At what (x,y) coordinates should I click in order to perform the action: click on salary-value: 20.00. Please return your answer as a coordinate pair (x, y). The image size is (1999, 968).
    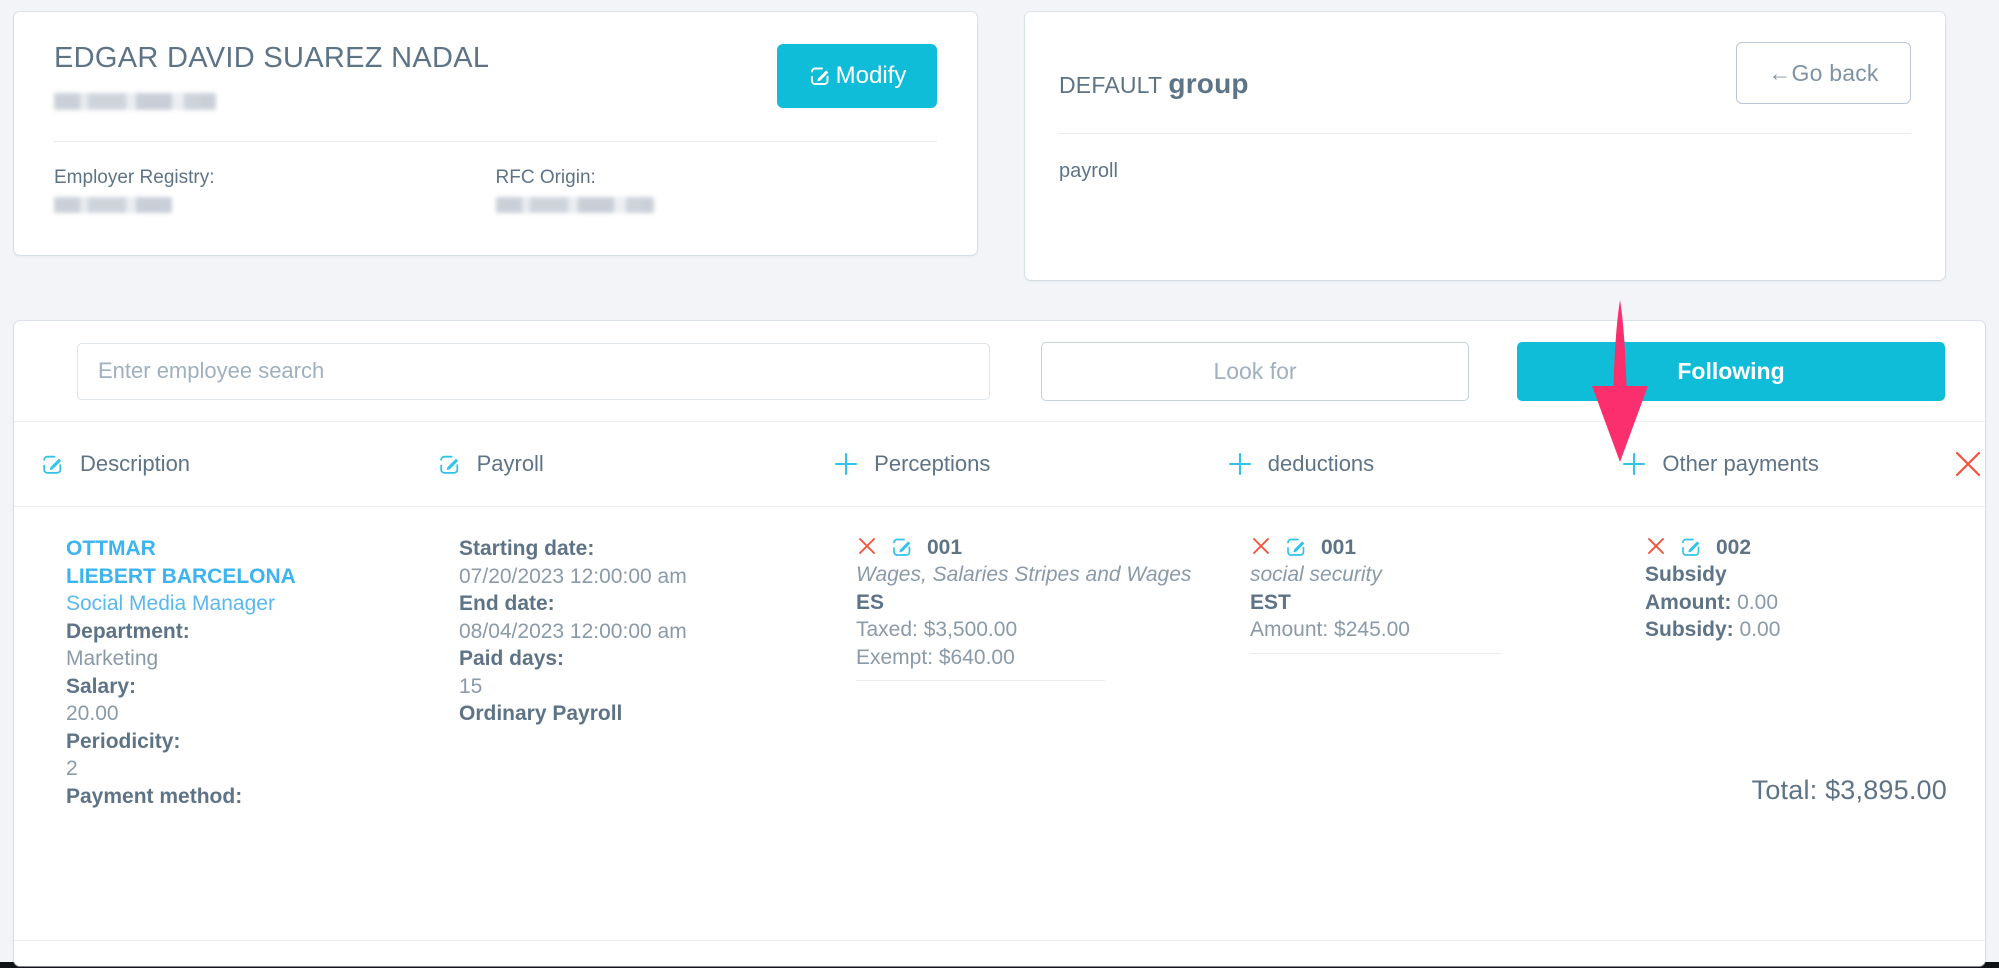
    Looking at the image, I should click on (92, 713).